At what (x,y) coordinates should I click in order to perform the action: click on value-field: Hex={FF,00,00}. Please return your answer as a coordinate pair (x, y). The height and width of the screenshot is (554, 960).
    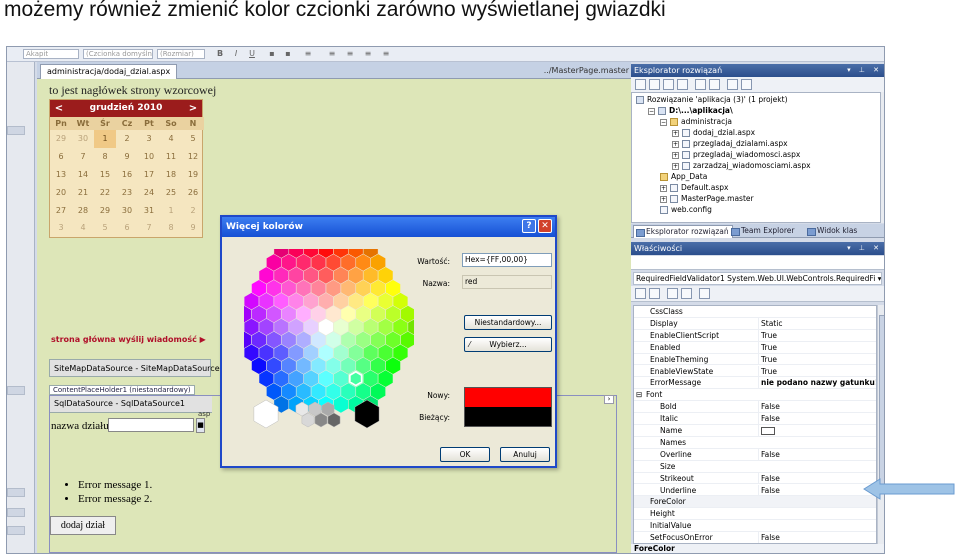
    Looking at the image, I should click on (507, 260).